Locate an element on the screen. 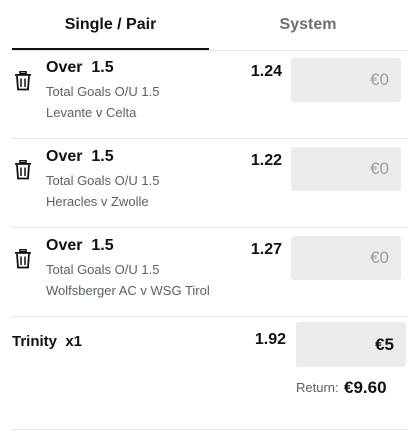 This screenshot has width=419, height=432. bet-type-tabs: Single / Pair System is located at coordinates (209, 25).